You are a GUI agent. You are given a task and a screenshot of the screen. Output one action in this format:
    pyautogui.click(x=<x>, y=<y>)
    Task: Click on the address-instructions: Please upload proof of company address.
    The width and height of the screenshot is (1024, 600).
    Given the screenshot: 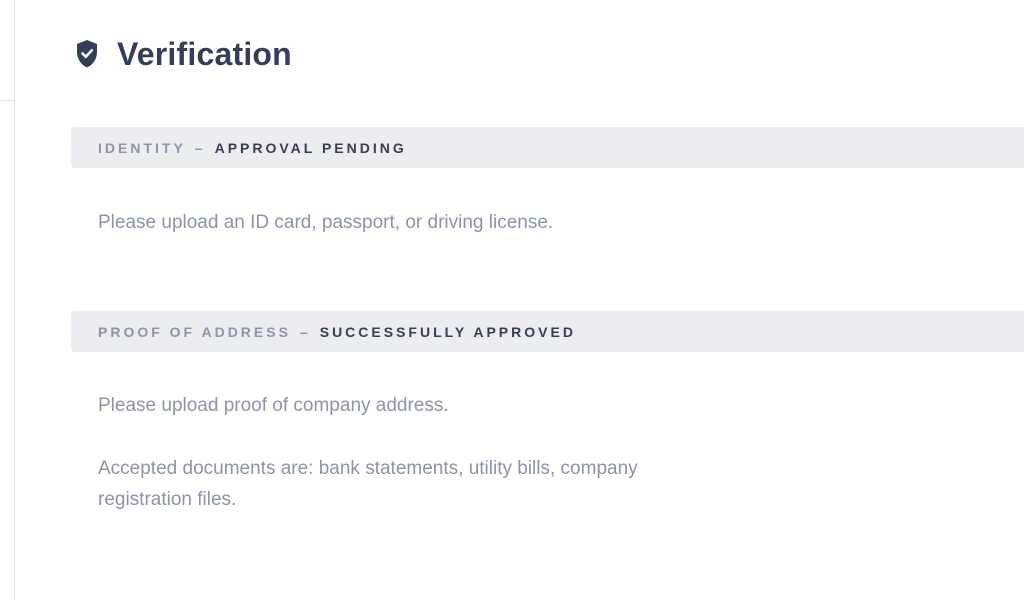 What is the action you would take?
    pyautogui.click(x=273, y=405)
    